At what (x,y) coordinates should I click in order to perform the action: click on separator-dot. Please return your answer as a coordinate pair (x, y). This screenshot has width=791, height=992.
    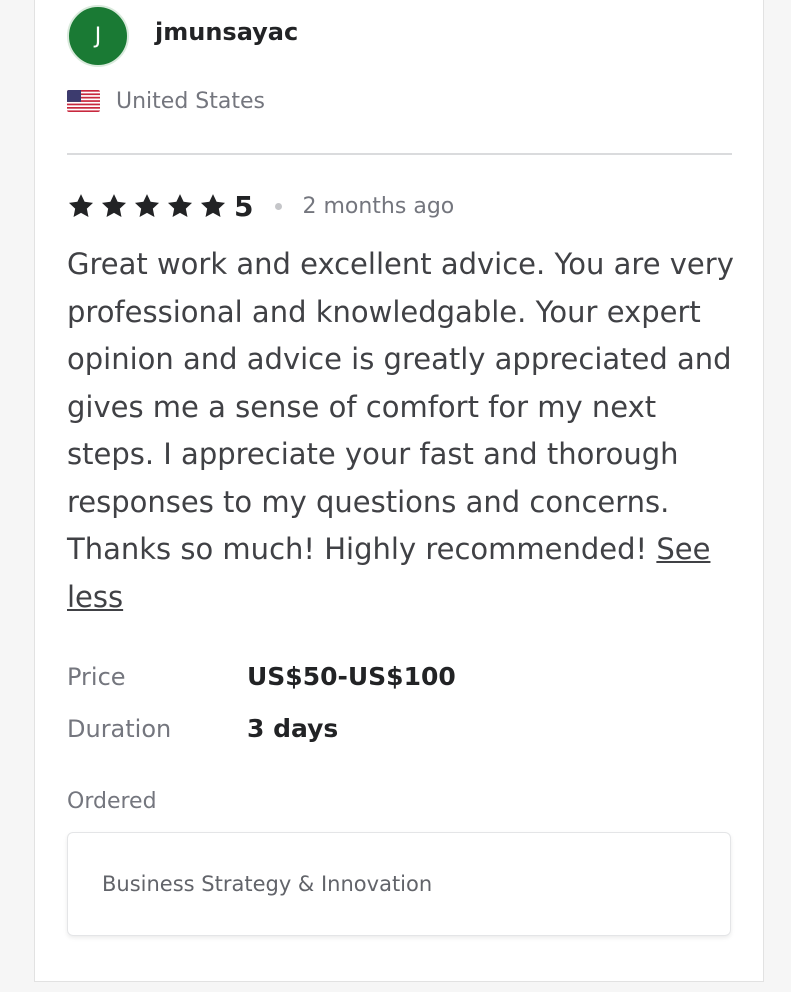
    Looking at the image, I should click on (279, 206).